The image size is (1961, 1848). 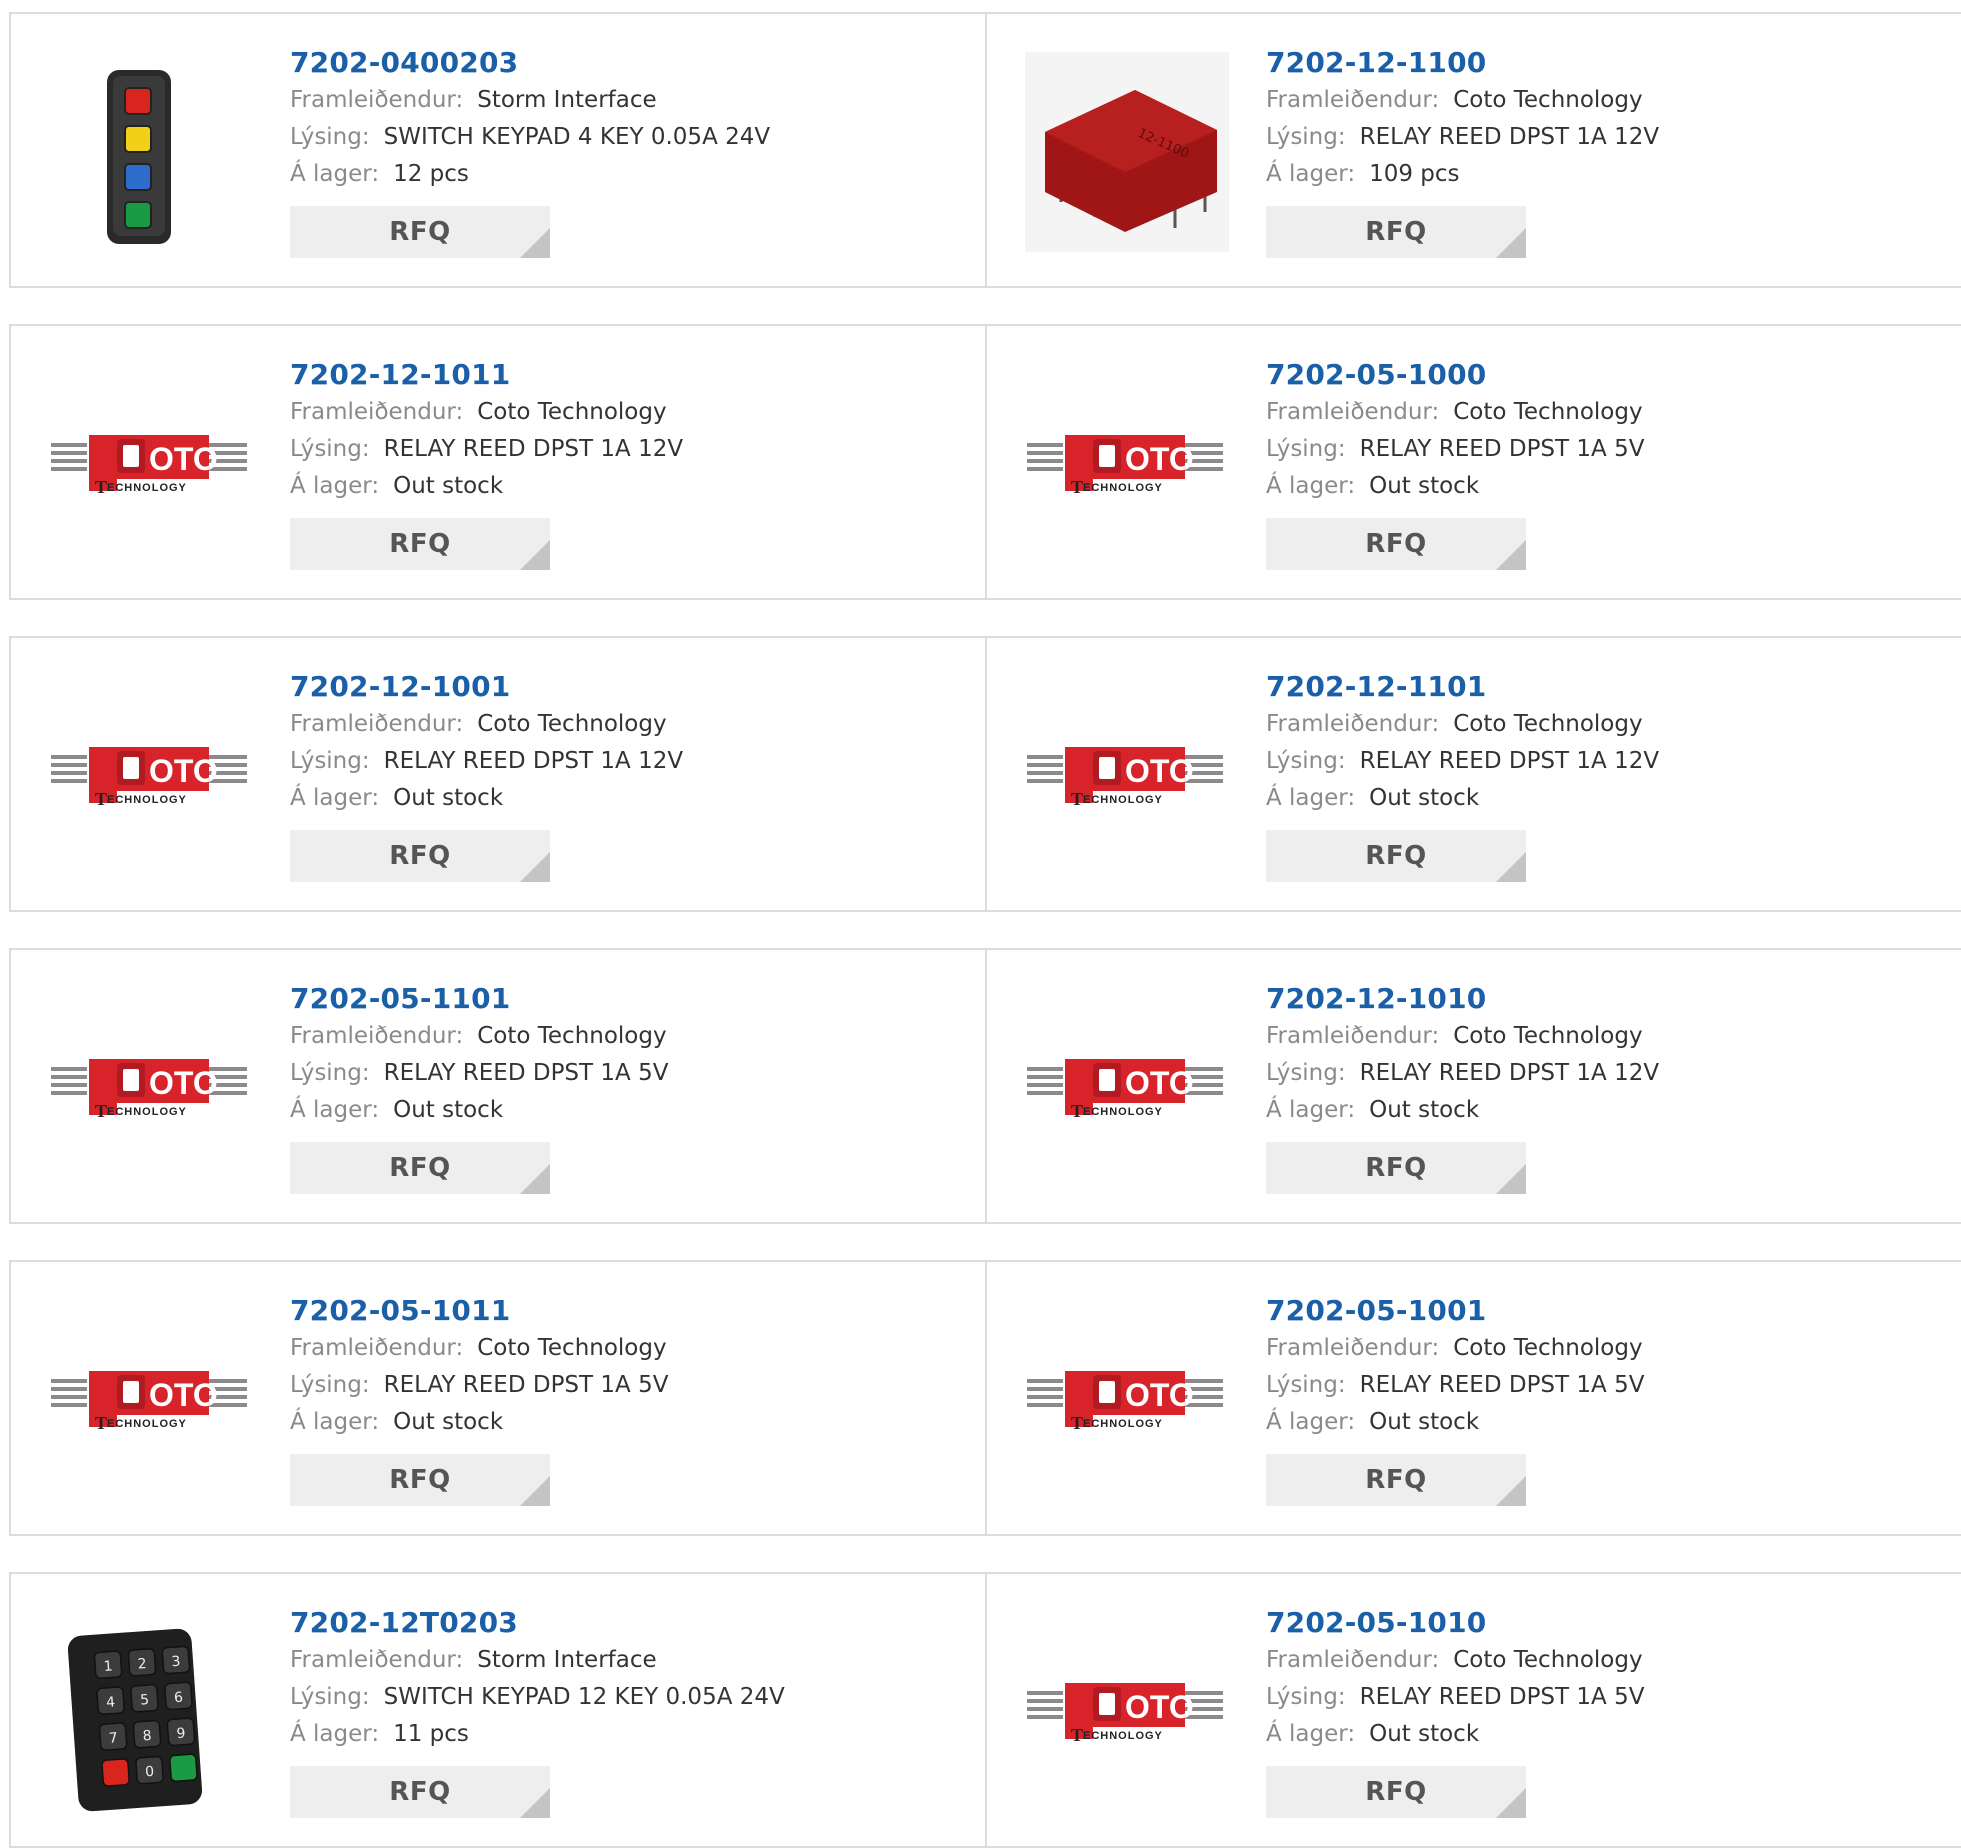 I want to click on part-number-link: 7202-12-1100, so click(x=1608, y=63).